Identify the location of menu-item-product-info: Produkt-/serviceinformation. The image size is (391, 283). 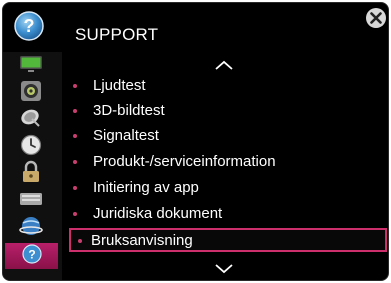
(210, 162).